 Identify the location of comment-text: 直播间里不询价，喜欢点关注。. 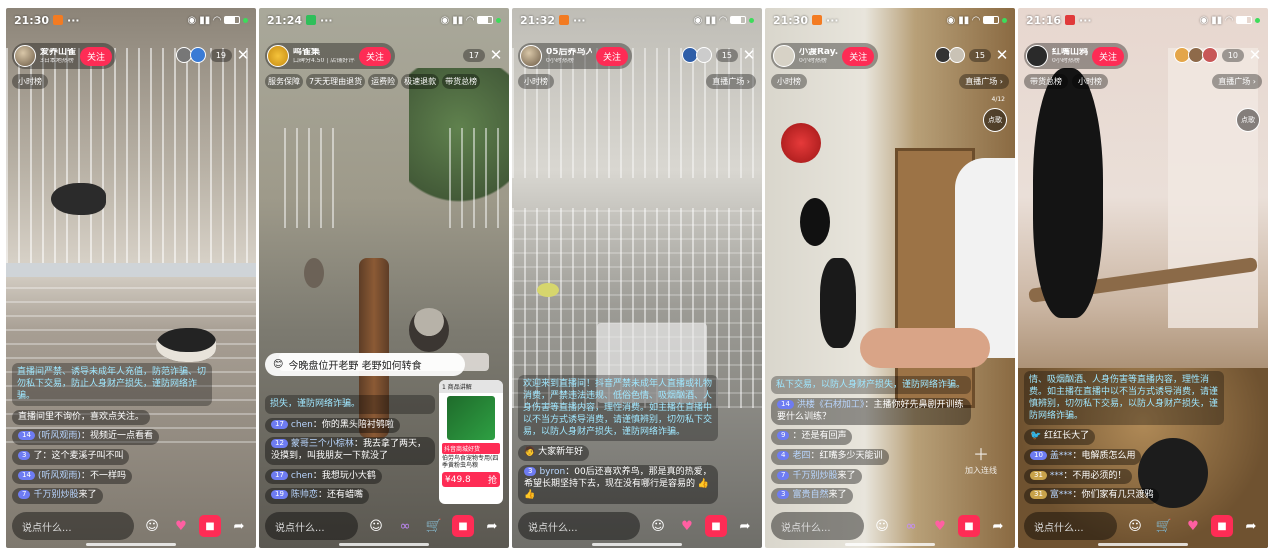
(81, 416).